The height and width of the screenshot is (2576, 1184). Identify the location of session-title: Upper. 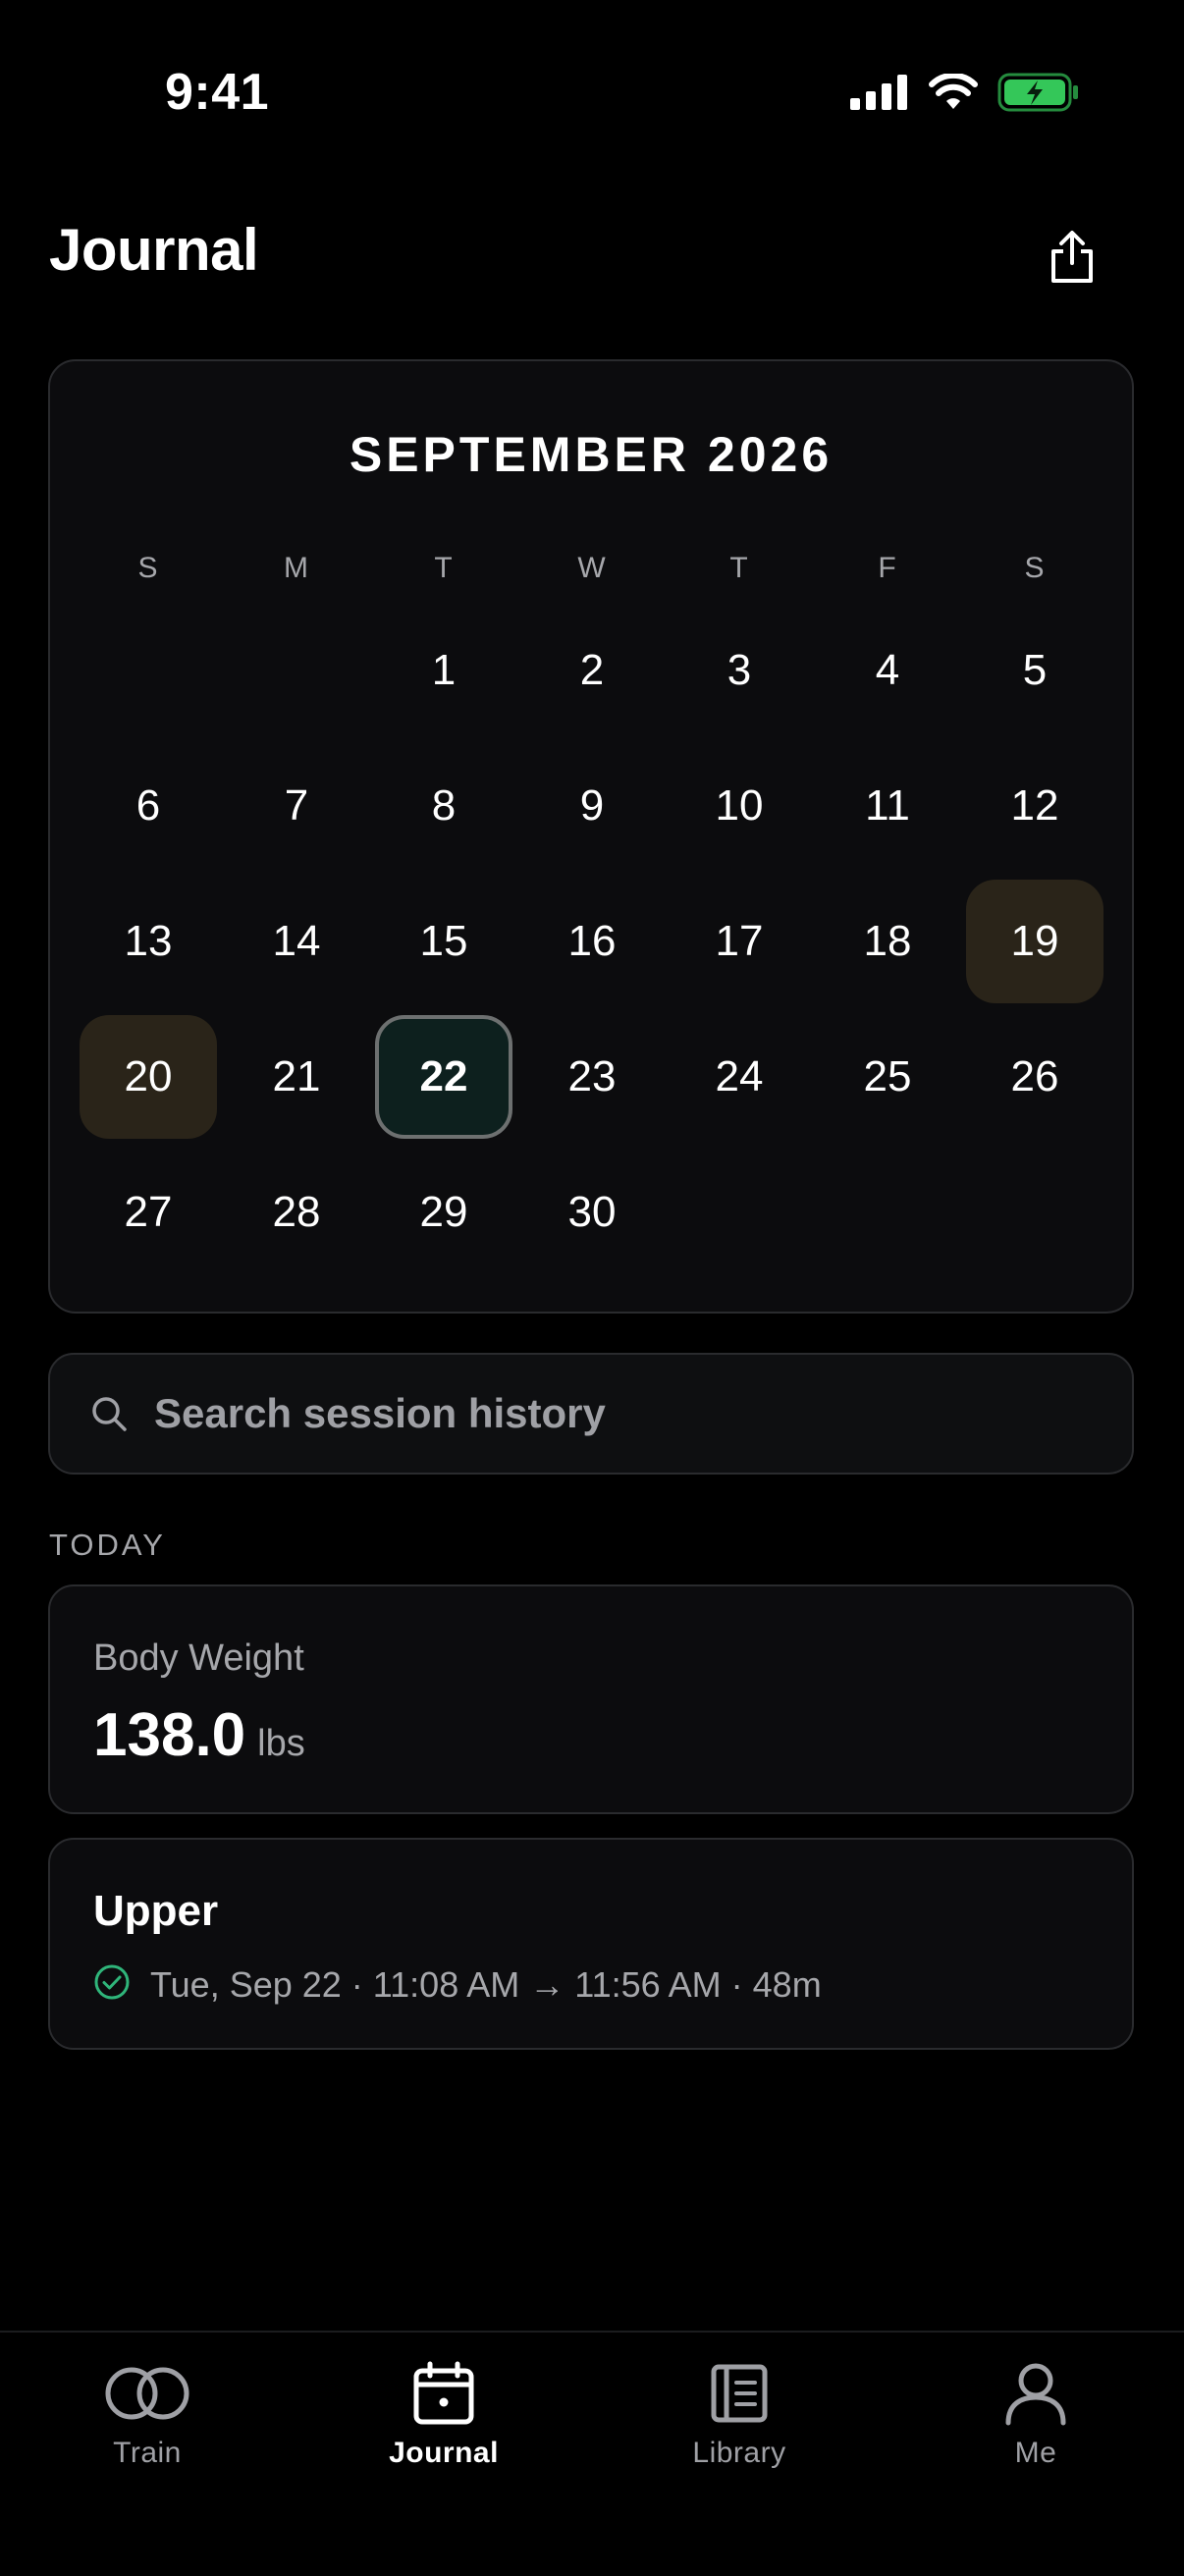
(156, 1911).